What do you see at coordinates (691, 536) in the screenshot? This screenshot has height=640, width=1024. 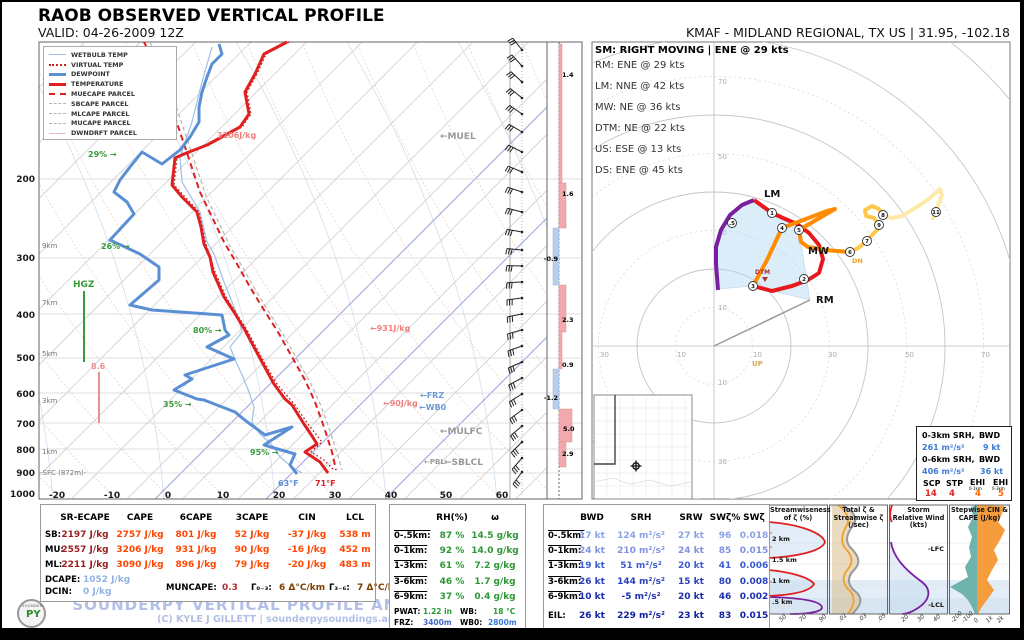 I see `cell: 27 kt` at bounding box center [691, 536].